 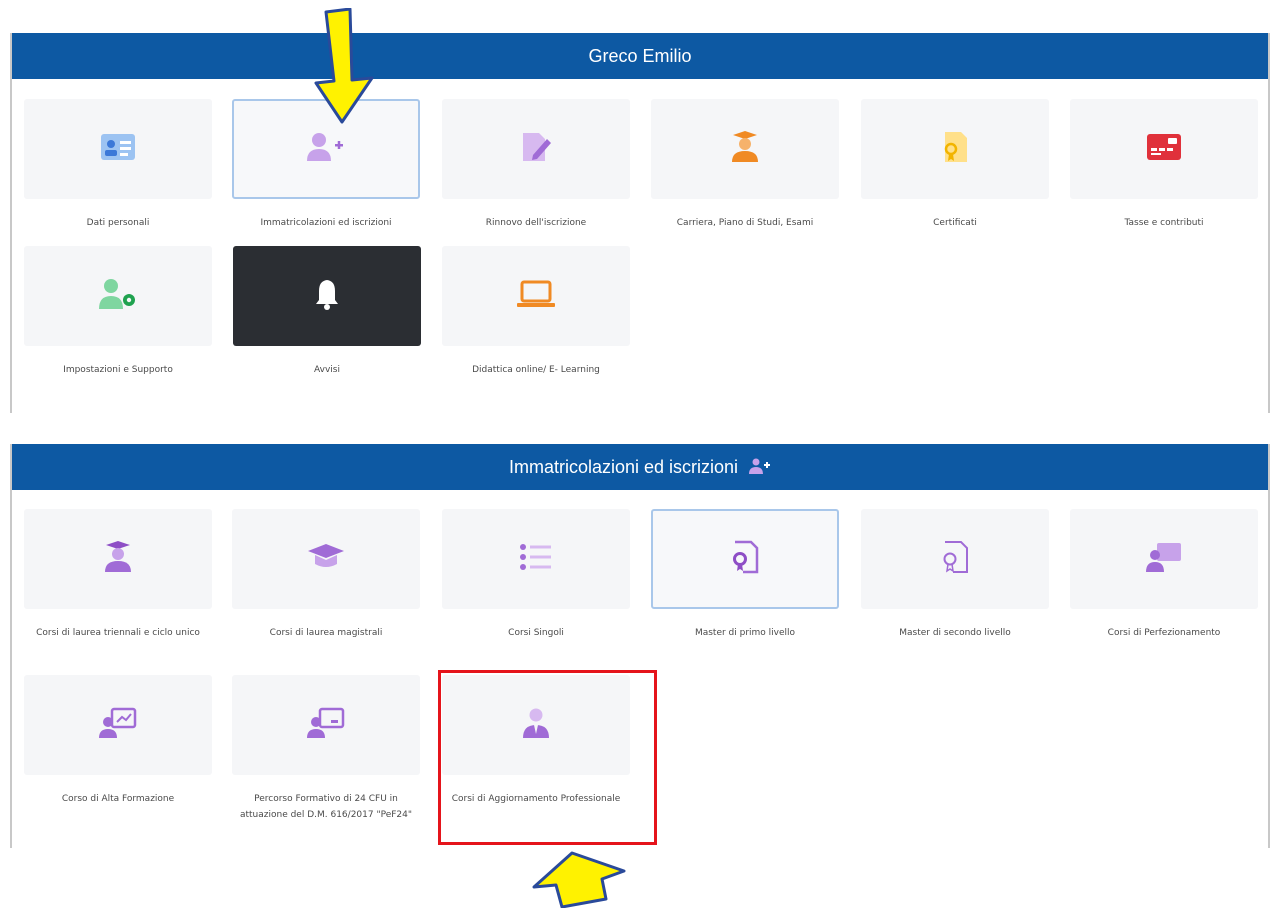 What do you see at coordinates (623, 467) in the screenshot?
I see `panel-title: Immatricolazioni ed iscrizioni` at bounding box center [623, 467].